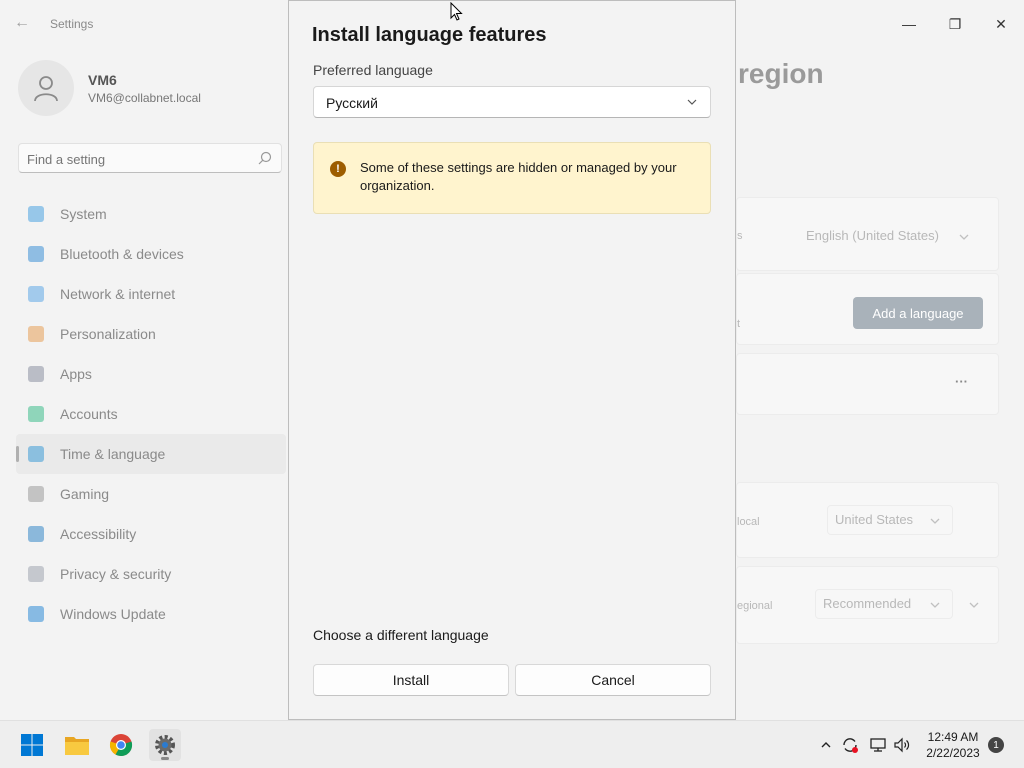 This screenshot has height=768, width=1024. I want to click on sidebar-item-label: Accounts, so click(89, 414).